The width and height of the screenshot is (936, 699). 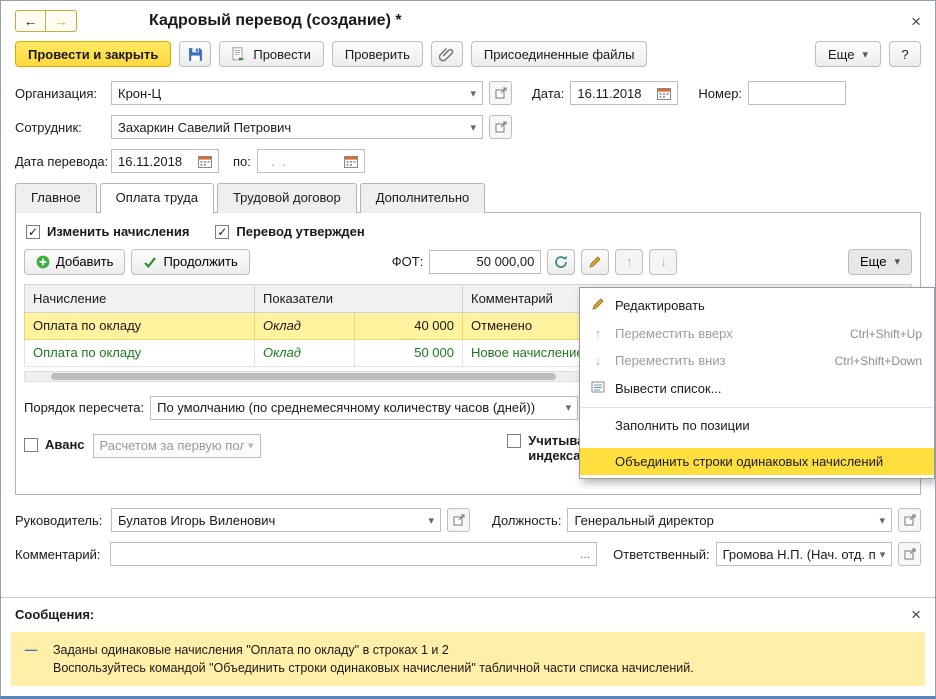 I want to click on transfer-date-field: 16.11.2018, so click(x=165, y=161).